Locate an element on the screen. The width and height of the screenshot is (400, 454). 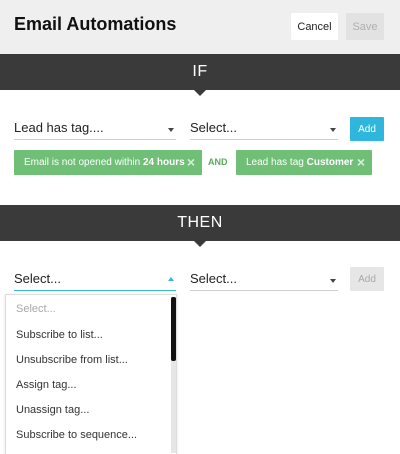
chip-text: Lead has tag is located at coordinates (275, 162).